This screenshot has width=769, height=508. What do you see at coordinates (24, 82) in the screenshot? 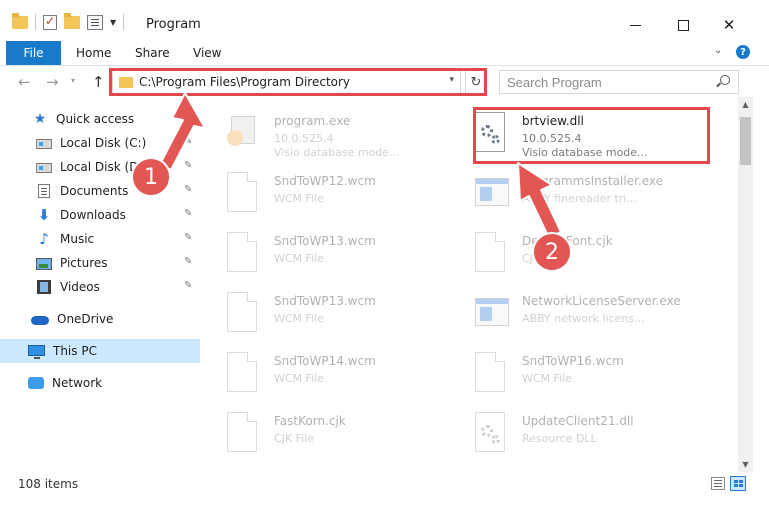
I see `back-button: ←` at bounding box center [24, 82].